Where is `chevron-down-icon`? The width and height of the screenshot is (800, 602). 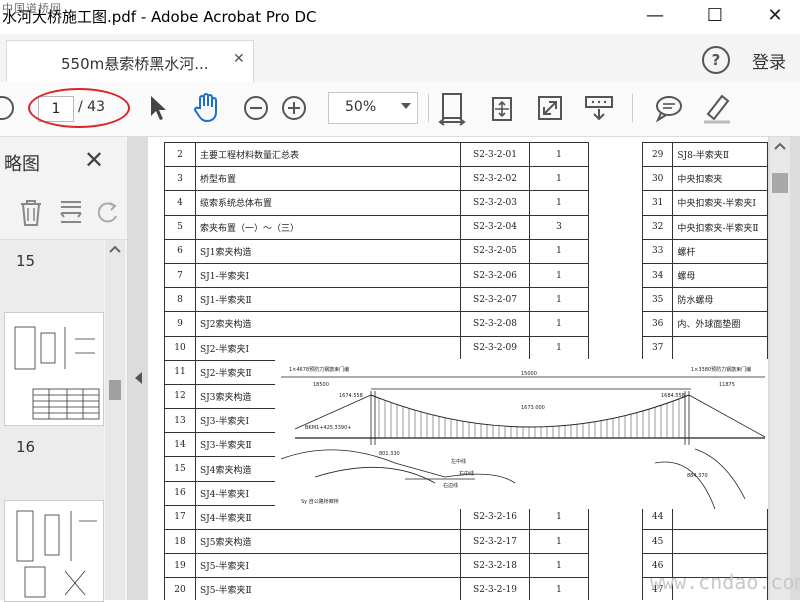 chevron-down-icon is located at coordinates (406, 106).